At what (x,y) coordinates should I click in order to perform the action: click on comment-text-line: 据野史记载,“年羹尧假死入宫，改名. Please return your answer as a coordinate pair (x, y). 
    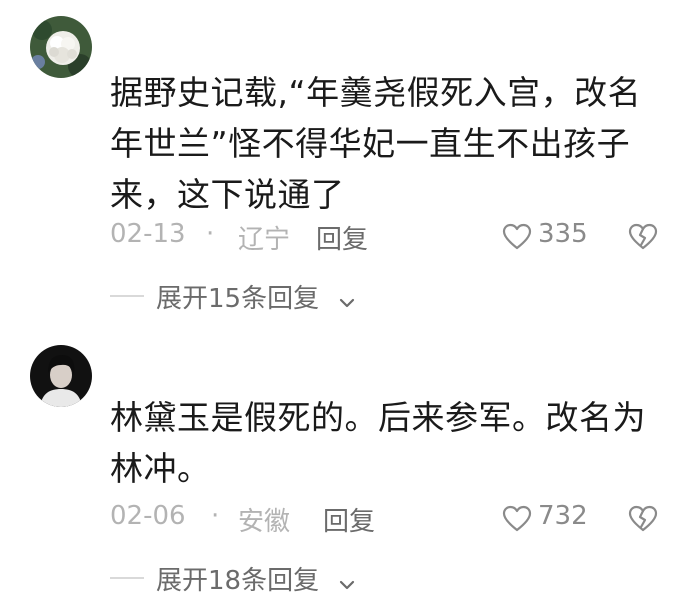
    Looking at the image, I should click on (376, 92).